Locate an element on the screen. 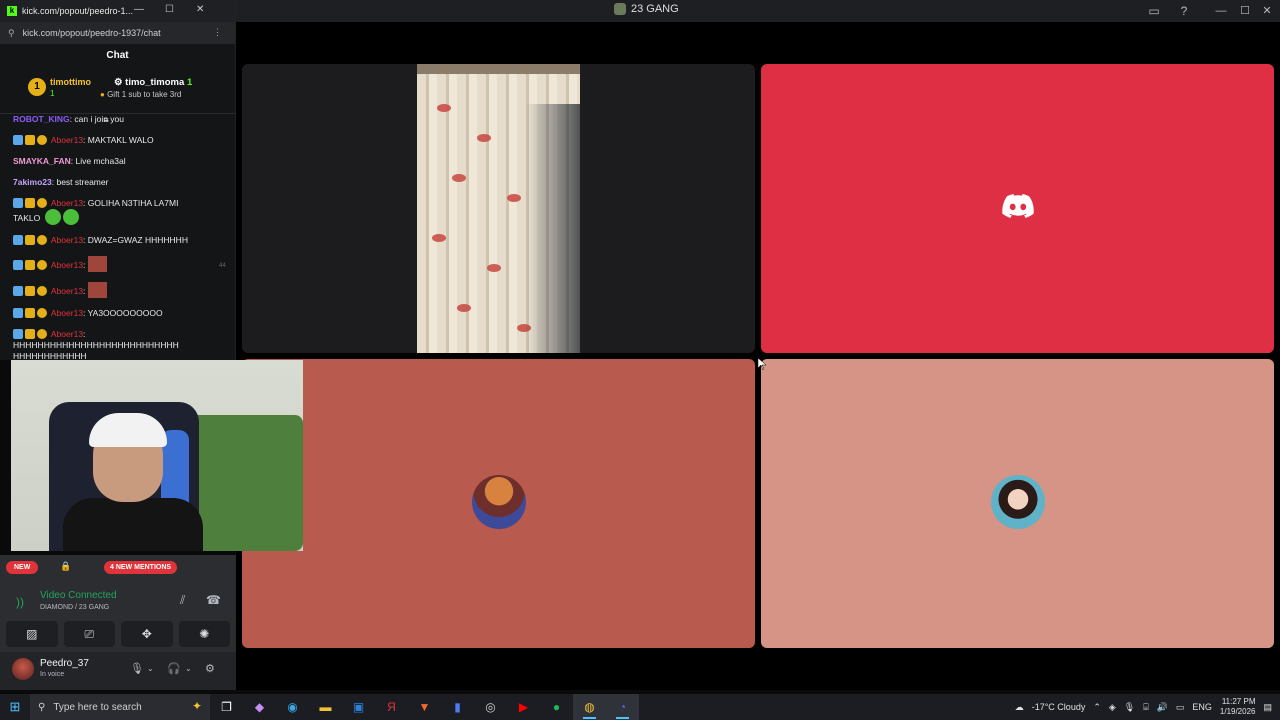  clock-time: 11:27 PM is located at coordinates (1238, 701).